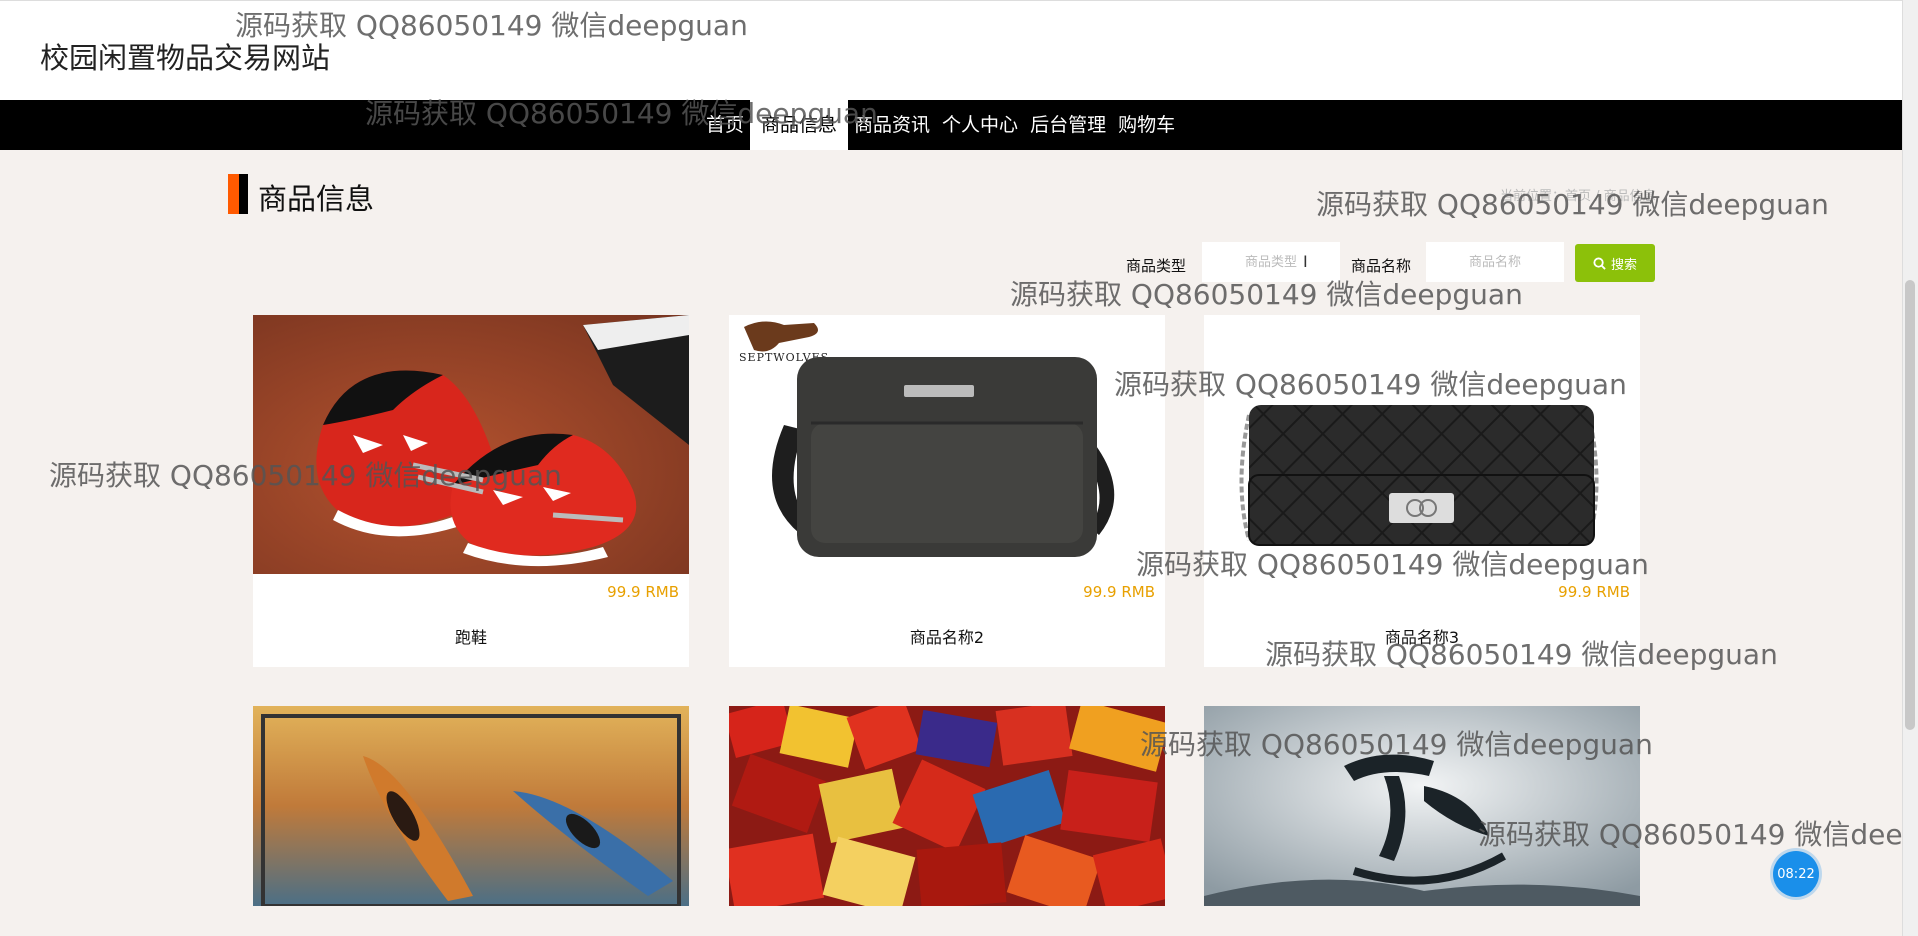  What do you see at coordinates (1156, 266) in the screenshot?
I see `type-label: 商品类型` at bounding box center [1156, 266].